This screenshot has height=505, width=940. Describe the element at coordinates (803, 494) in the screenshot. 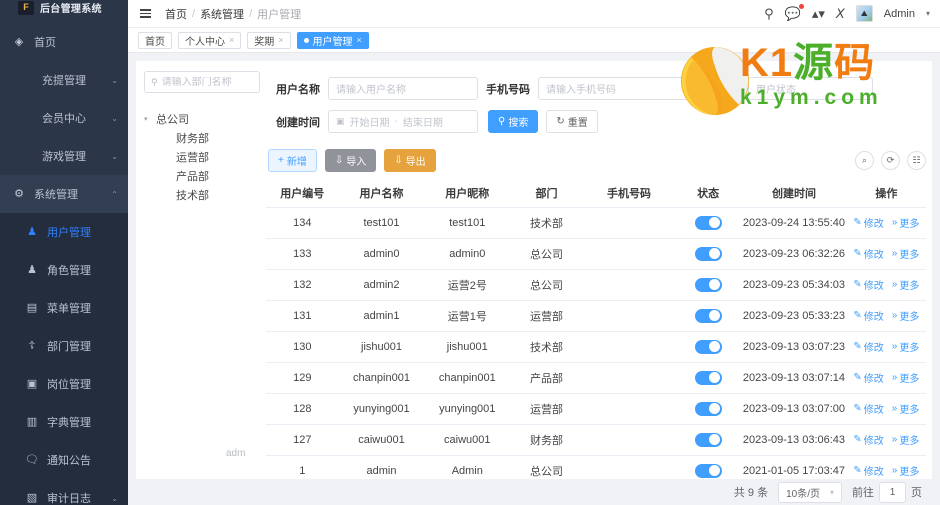

I see `page-size-label: 10条/页` at that location.